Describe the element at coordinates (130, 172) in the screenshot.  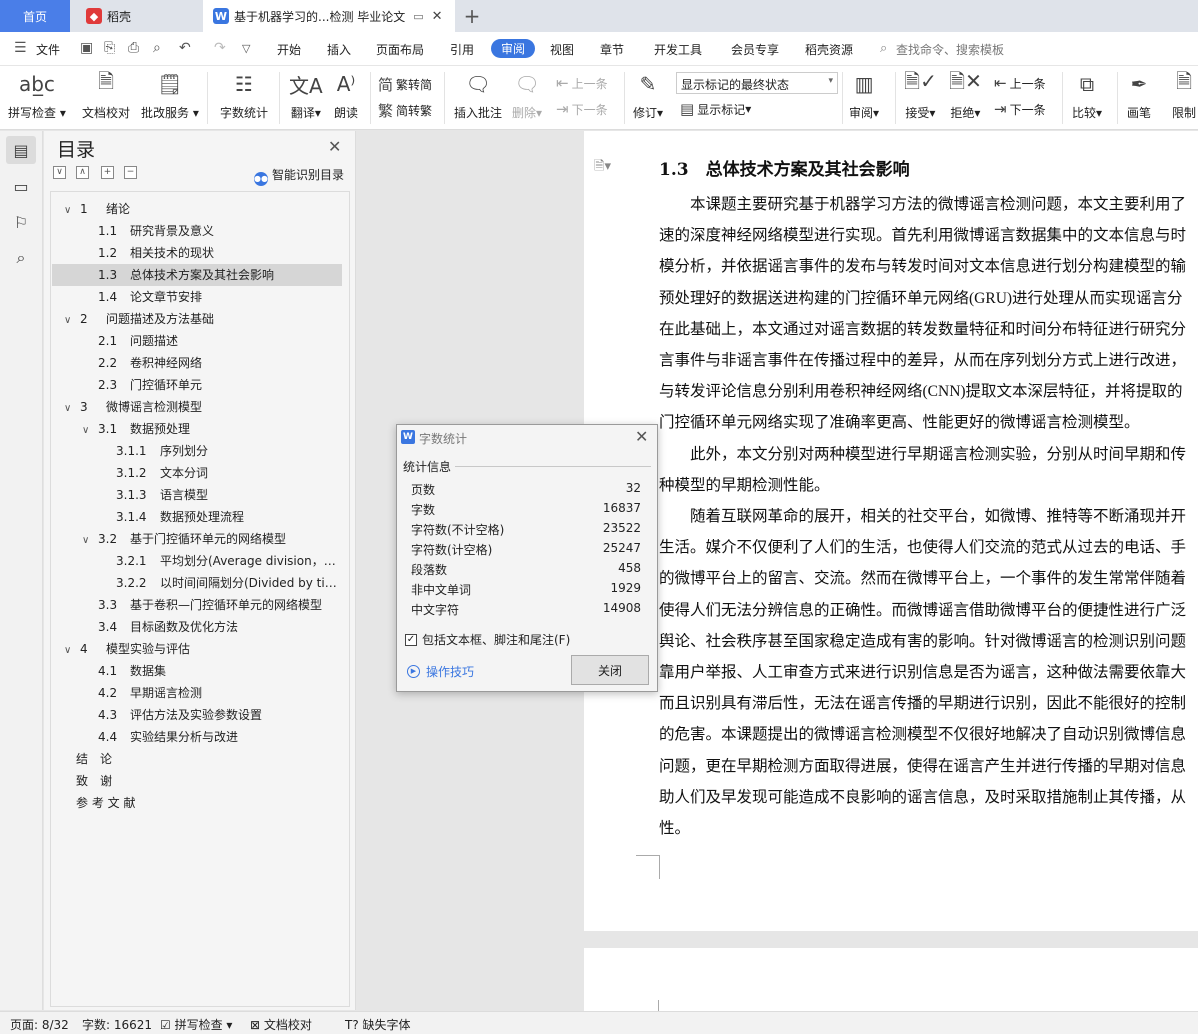
I see `remove-heading-icon: −` at that location.